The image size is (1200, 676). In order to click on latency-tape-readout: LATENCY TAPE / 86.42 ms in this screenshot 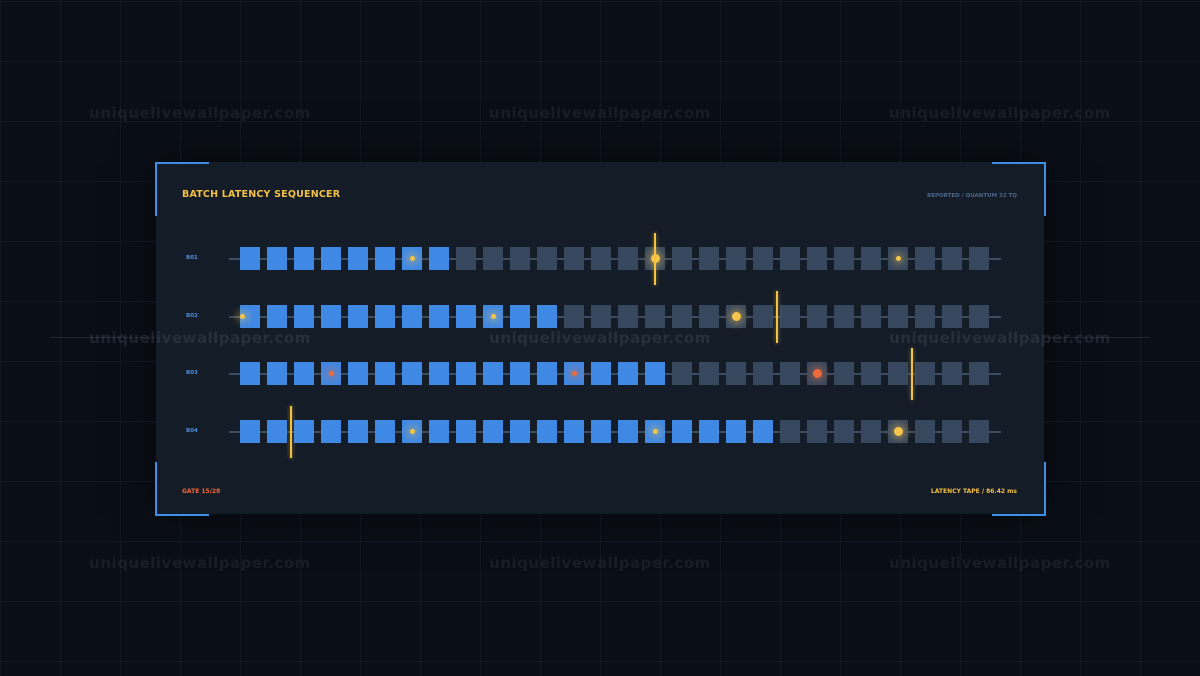, I will do `click(973, 491)`.